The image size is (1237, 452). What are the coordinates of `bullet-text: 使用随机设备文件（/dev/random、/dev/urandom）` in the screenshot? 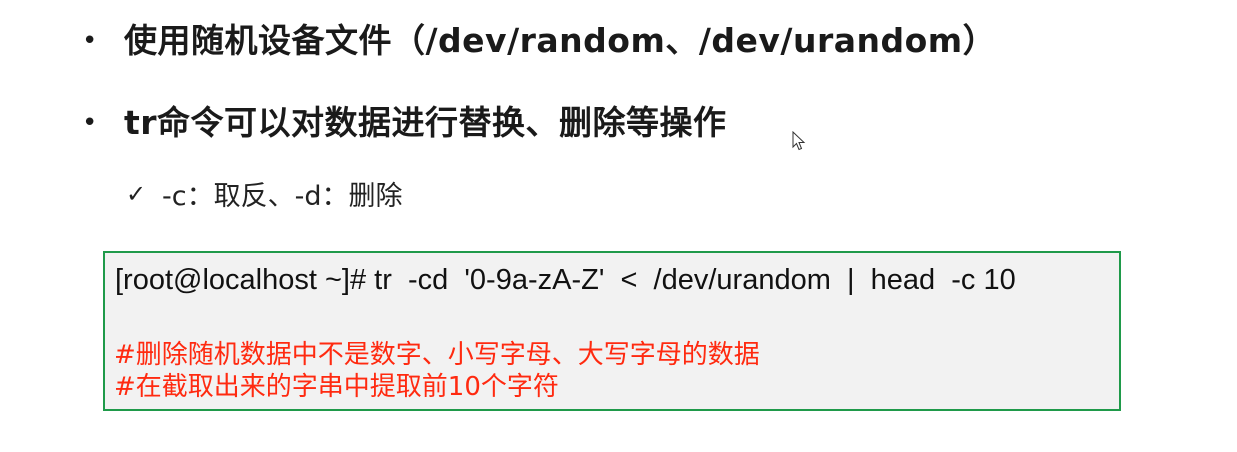 It's located at (560, 40).